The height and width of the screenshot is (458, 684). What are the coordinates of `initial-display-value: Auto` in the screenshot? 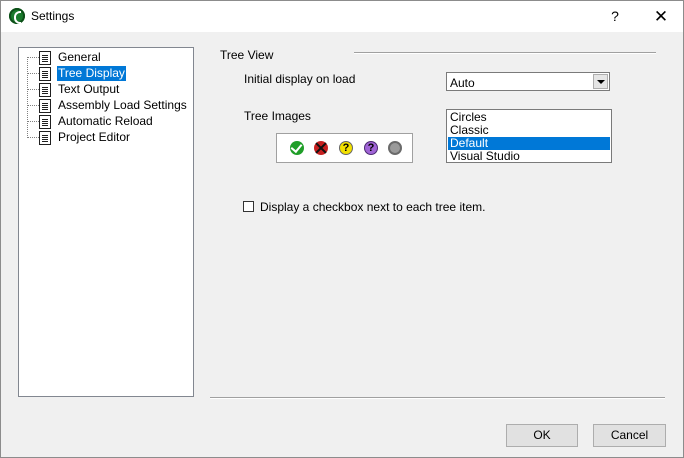 It's located at (462, 83).